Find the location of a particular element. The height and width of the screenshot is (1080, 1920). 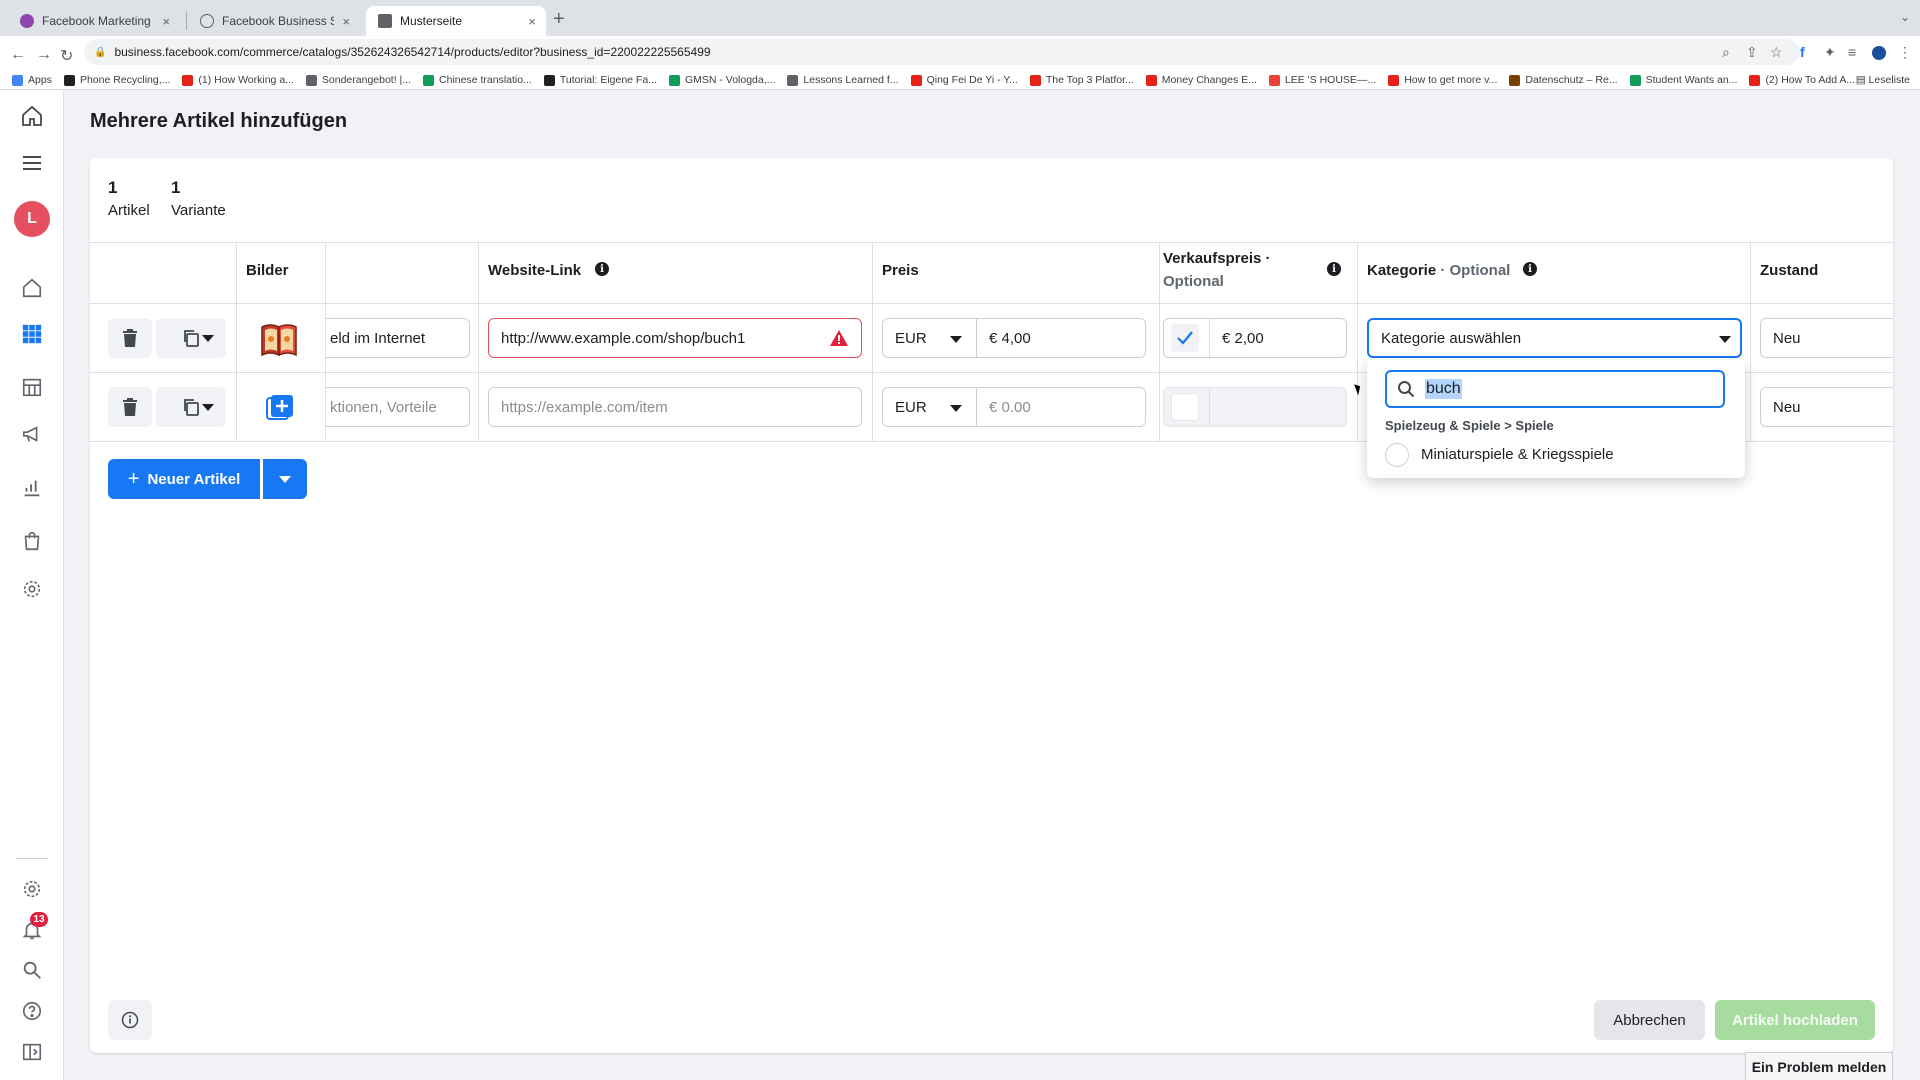

description-field: ktionen, Vorteile is located at coordinates (398, 407).